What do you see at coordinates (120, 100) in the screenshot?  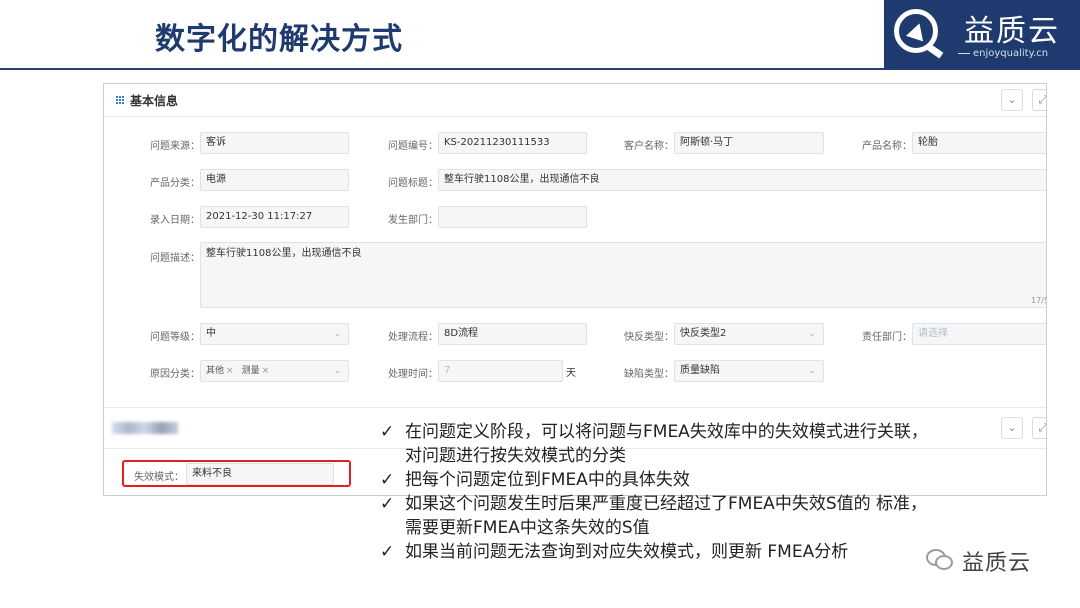 I see `grid-icon` at bounding box center [120, 100].